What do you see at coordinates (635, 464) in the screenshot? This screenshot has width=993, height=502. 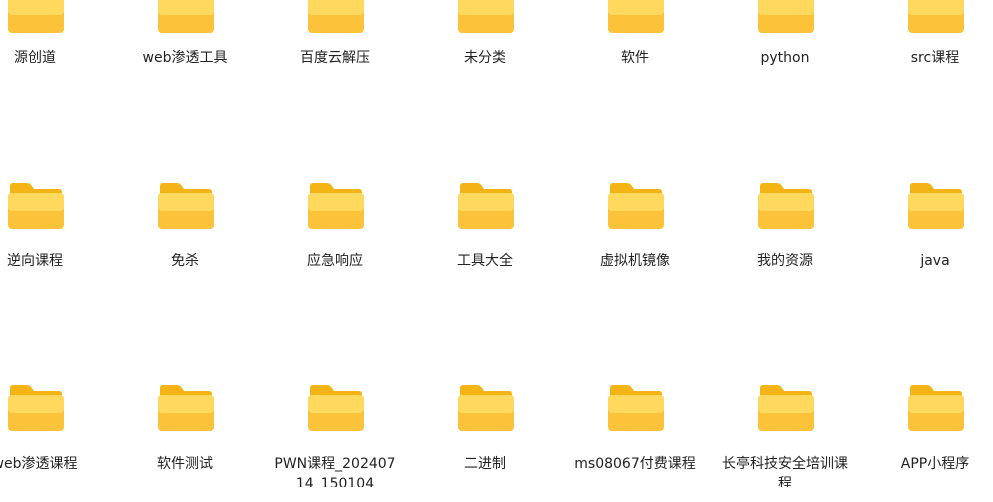 I see `folder-label: ms08067付费课程` at bounding box center [635, 464].